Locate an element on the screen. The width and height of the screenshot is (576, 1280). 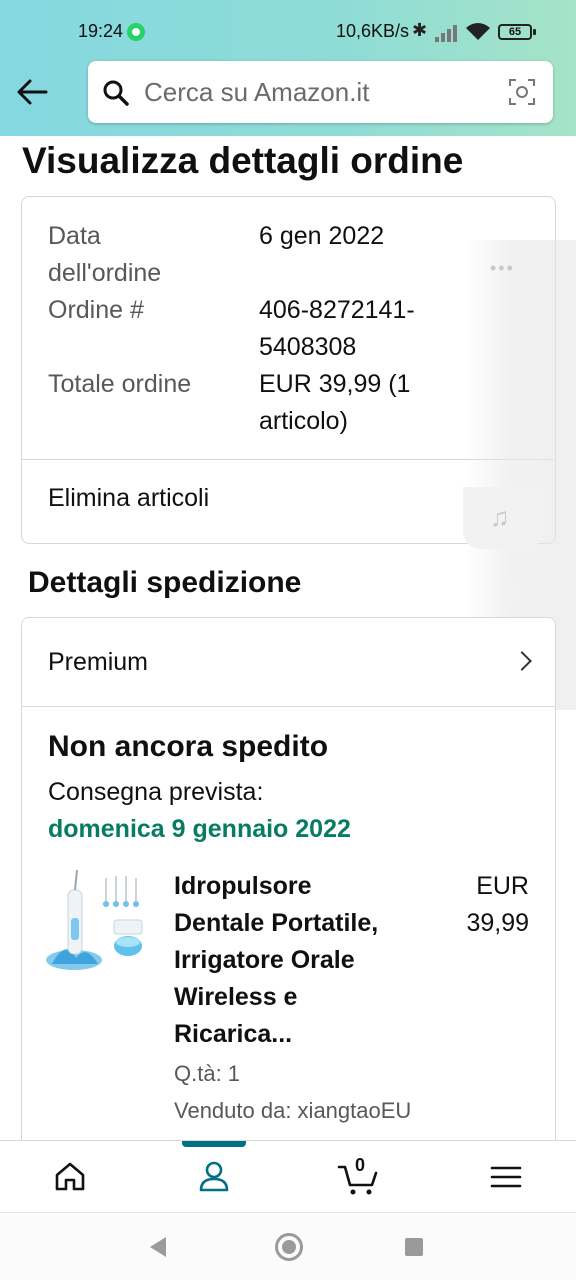
search-input: Cerca su Amazon.it is located at coordinates (320, 92).